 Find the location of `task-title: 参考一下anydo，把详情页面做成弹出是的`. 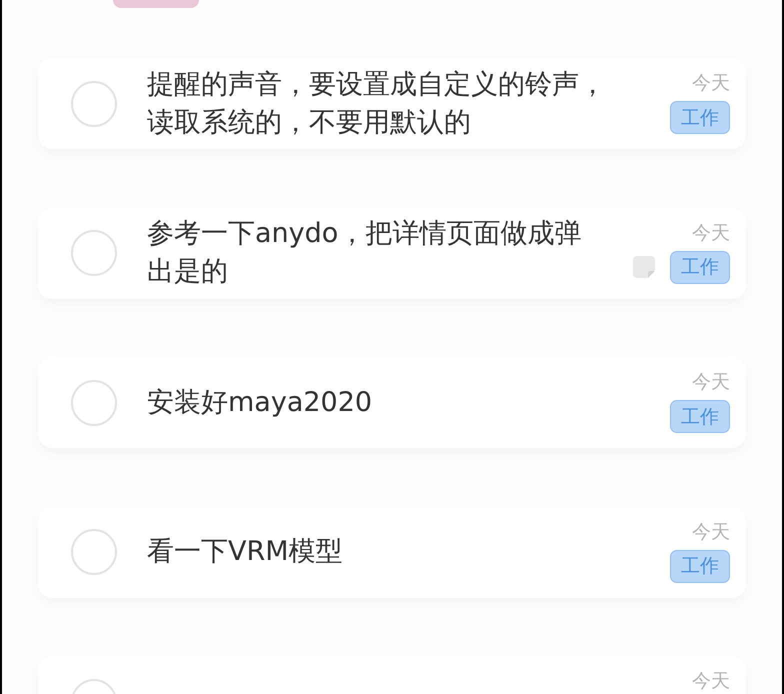

task-title: 参考一下anydo，把详情页面做成弹出是的 is located at coordinates (364, 253).